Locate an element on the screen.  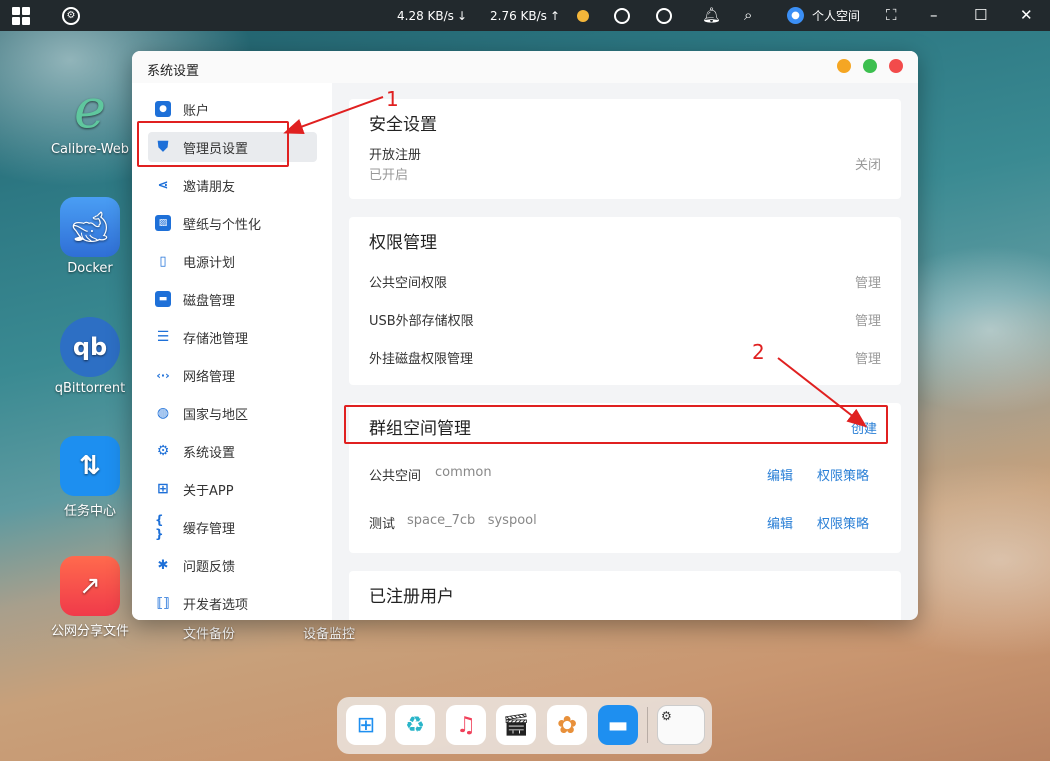
folder-icon: ▬ is located at coordinates (618, 725).